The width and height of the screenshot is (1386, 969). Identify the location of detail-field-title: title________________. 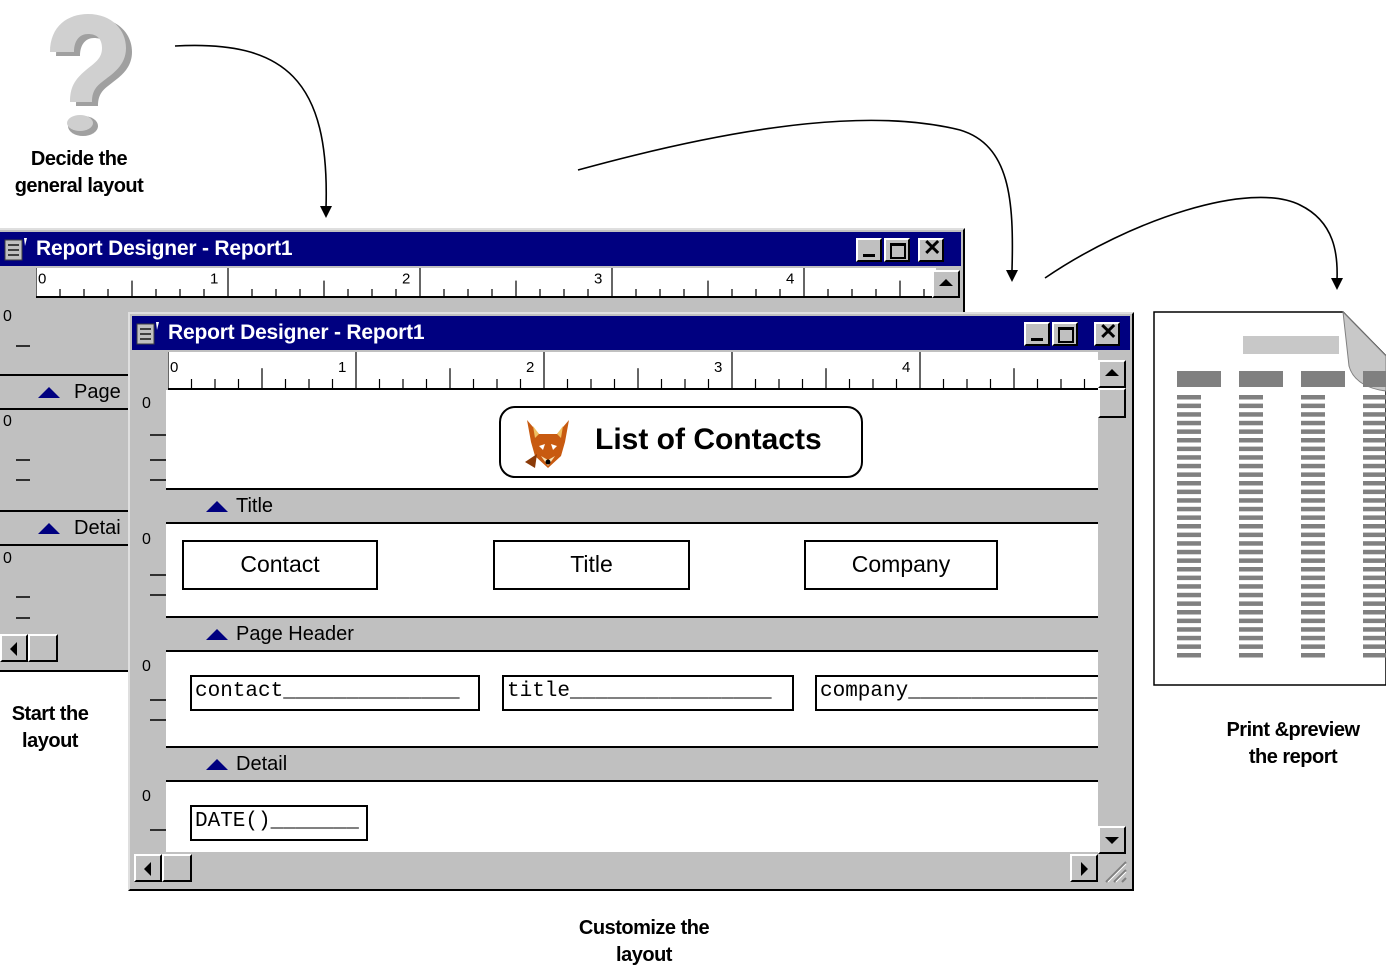
(648, 693).